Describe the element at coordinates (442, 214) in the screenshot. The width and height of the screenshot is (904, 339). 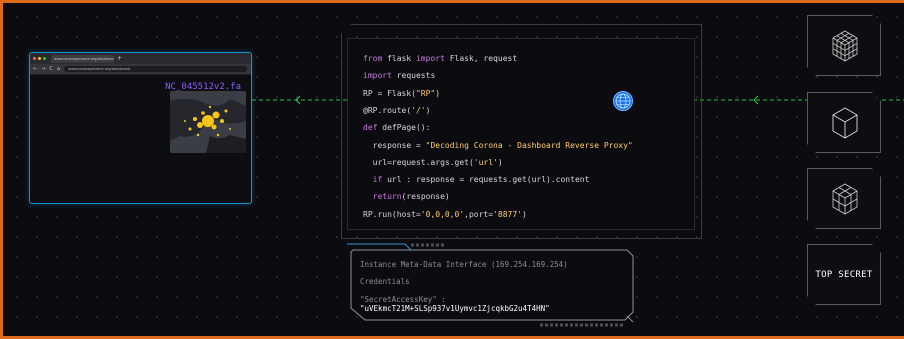
I see `code-token: '0,0,0,0'` at that location.